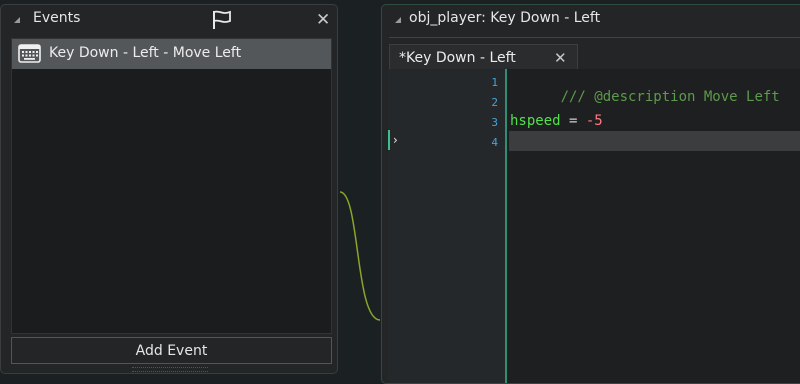 The width and height of the screenshot is (800, 384). I want to click on tab-key-down-left: *Key Down - Left ✕, so click(483, 58).